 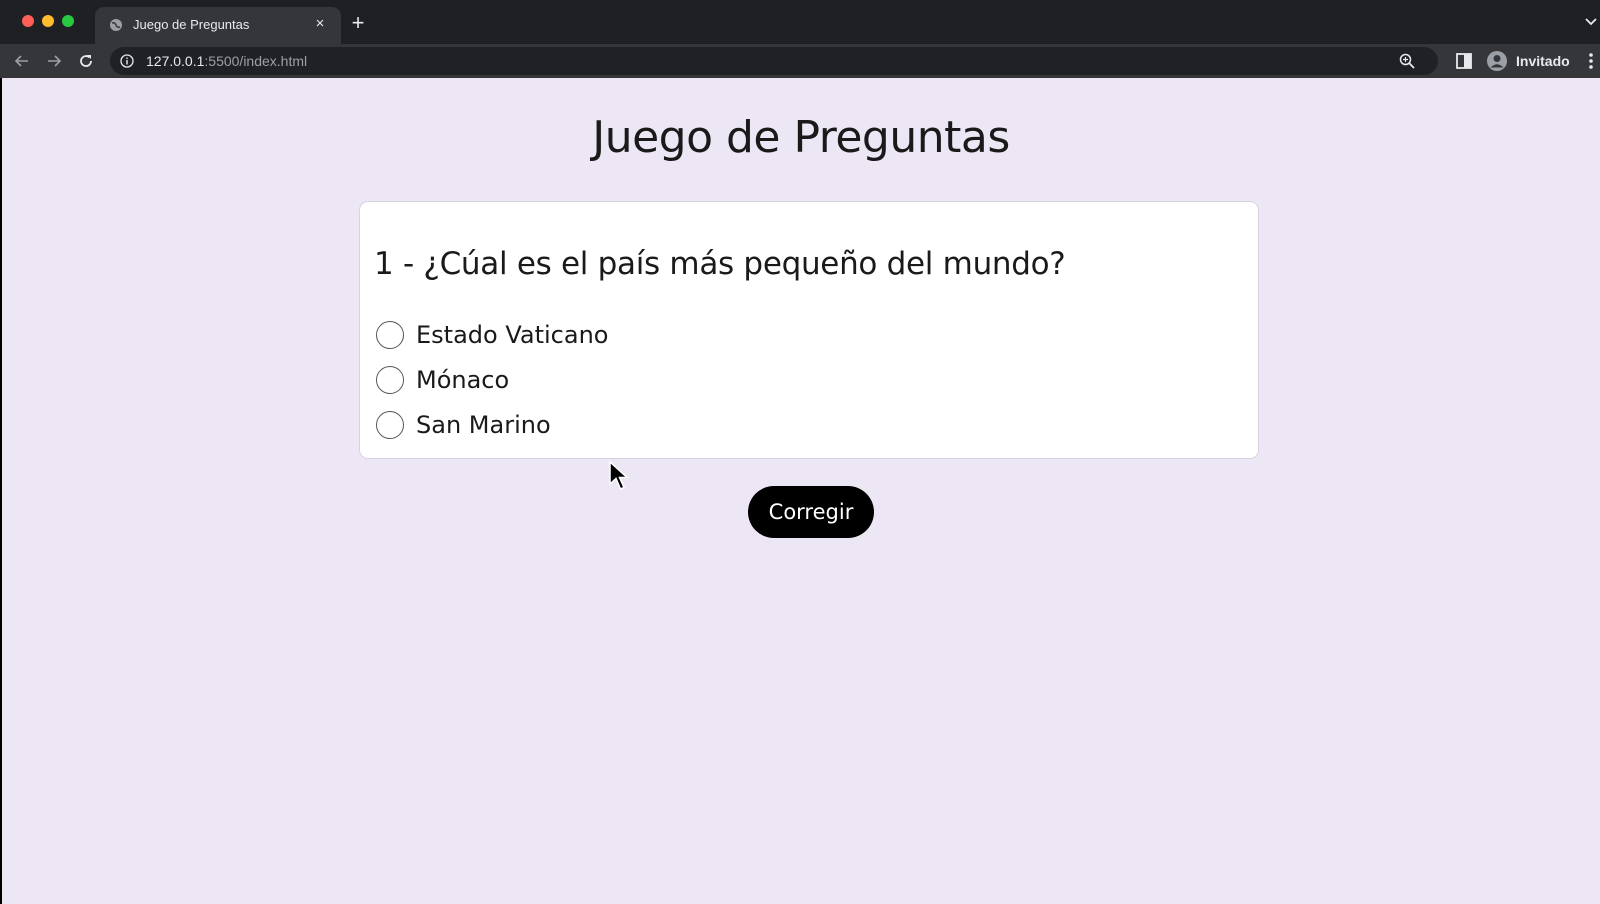 I want to click on chevron-down-icon, so click(x=1591, y=22).